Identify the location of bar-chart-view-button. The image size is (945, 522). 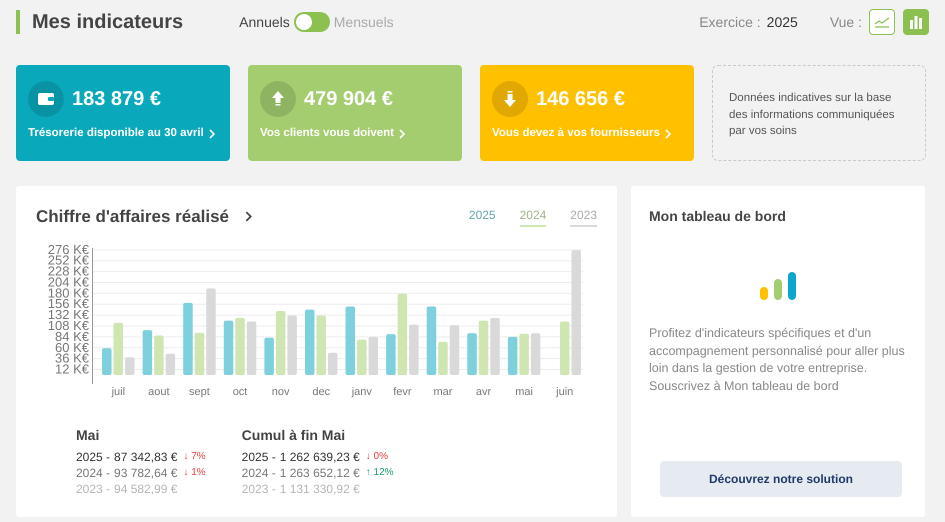
(916, 22).